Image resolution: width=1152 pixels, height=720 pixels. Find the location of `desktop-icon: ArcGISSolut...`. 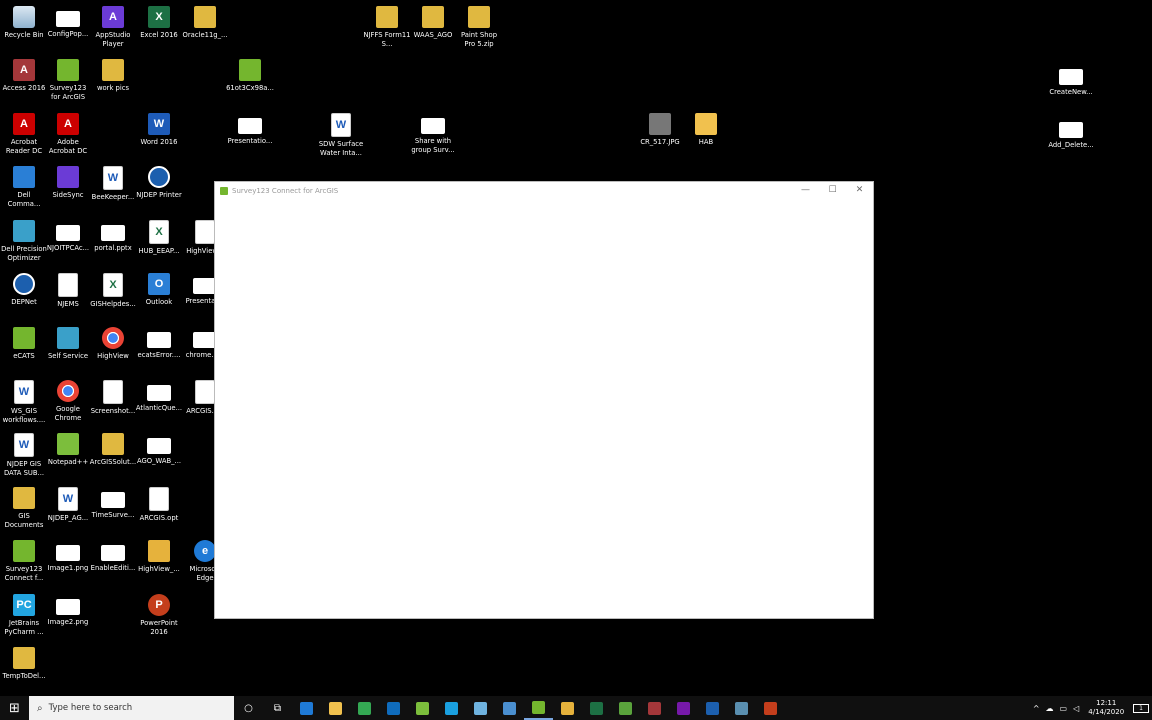

desktop-icon: ArcGISSolut... is located at coordinates (113, 450).